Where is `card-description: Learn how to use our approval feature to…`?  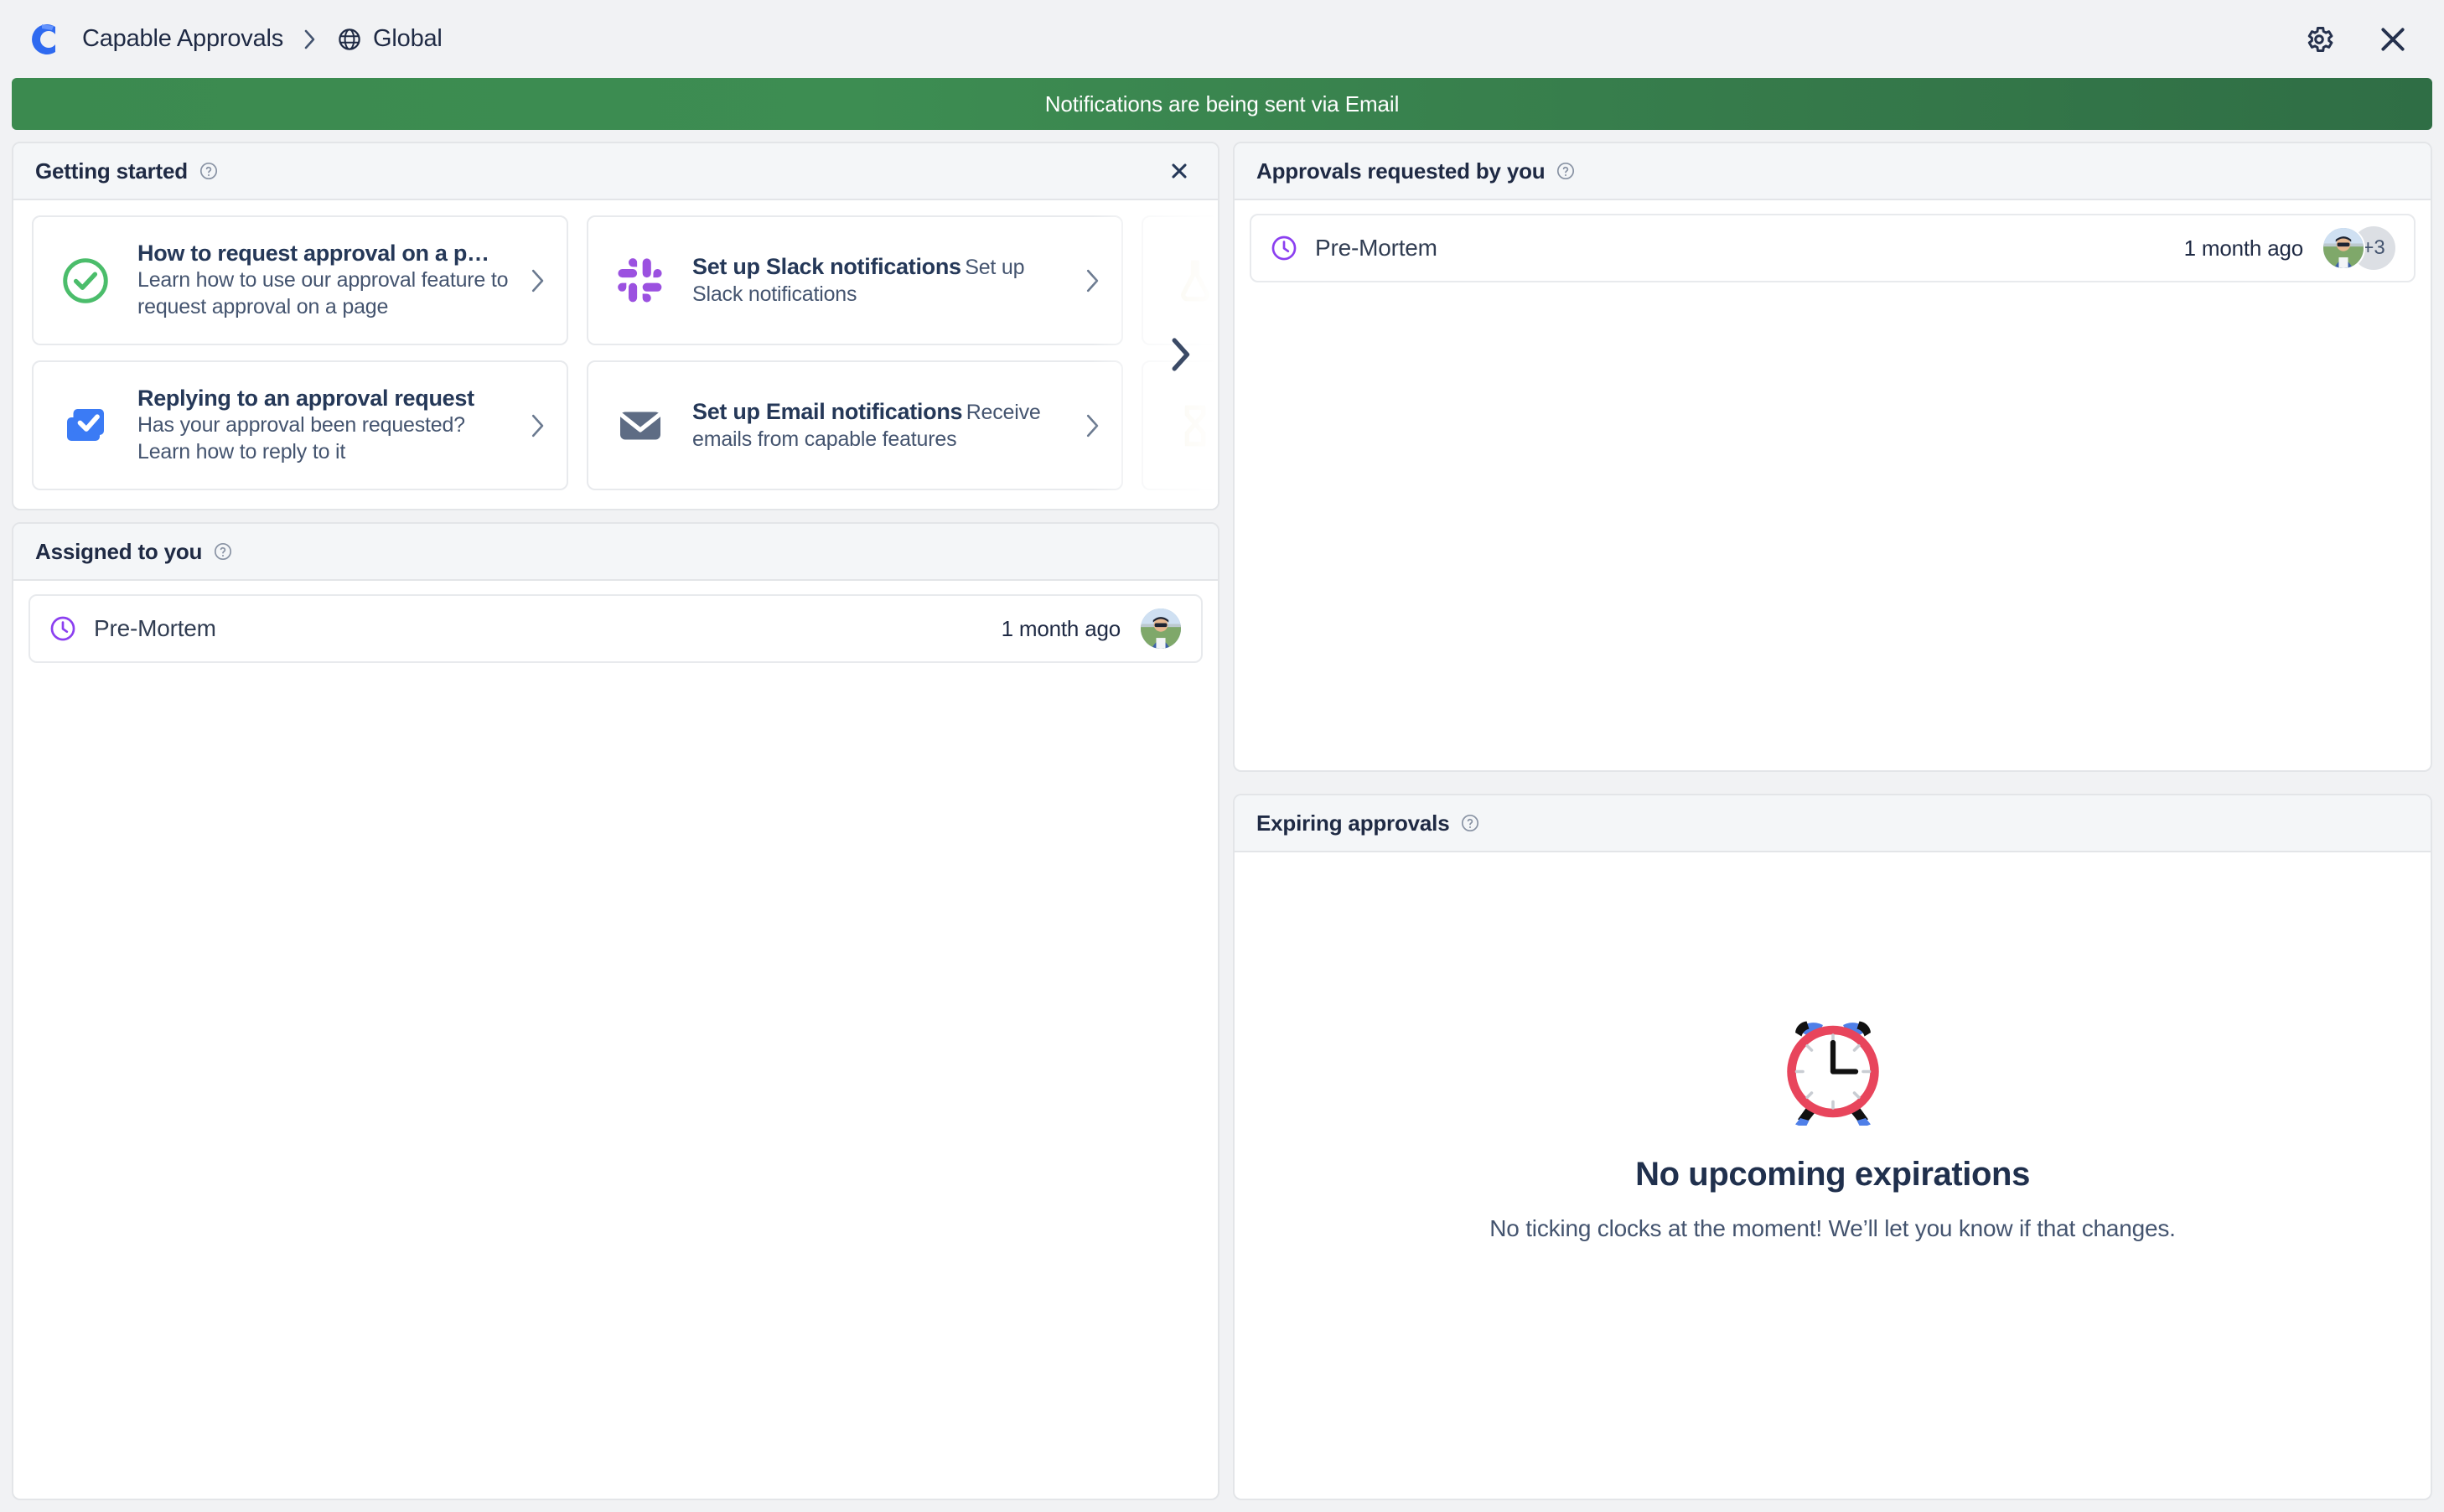 card-description: Learn how to use our approval feature to… is located at coordinates (323, 293).